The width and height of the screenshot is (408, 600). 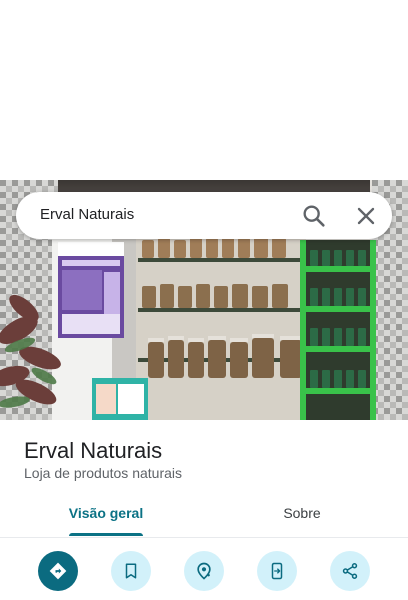 What do you see at coordinates (87, 215) in the screenshot?
I see `search-input: Erval Naturais` at bounding box center [87, 215].